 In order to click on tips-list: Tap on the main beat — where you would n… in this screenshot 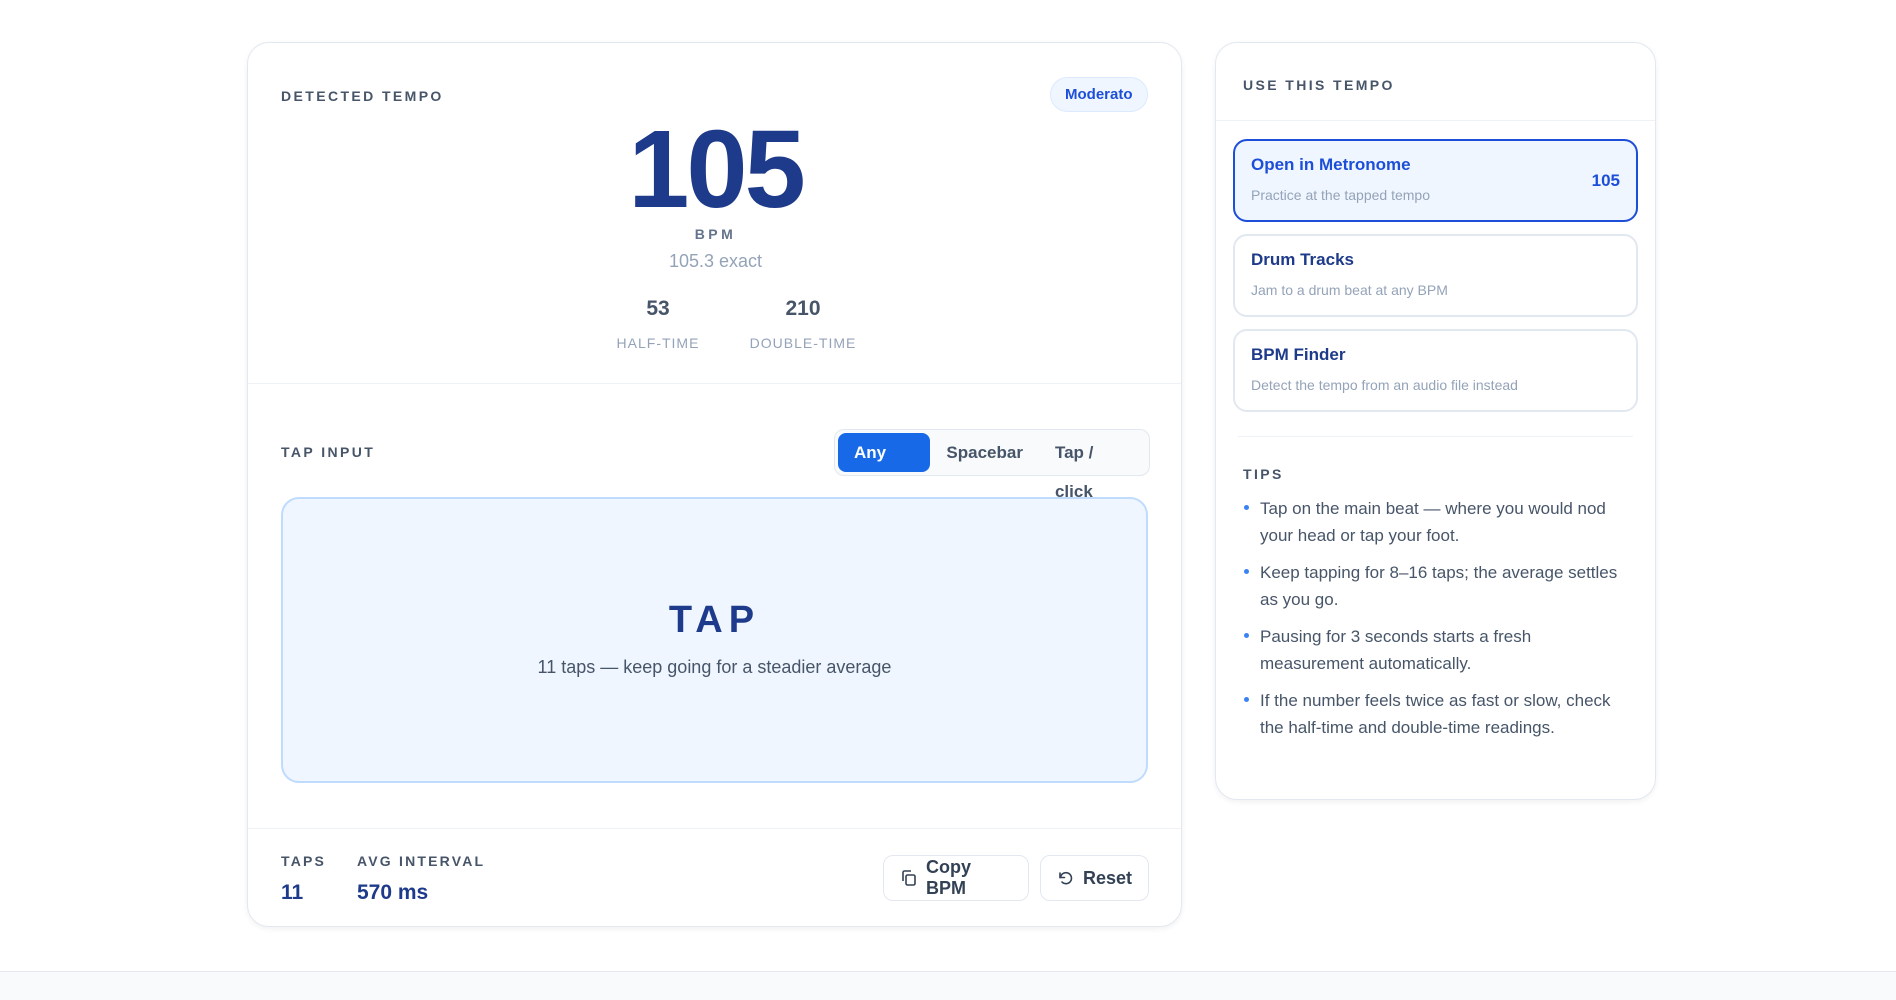, I will do `click(1438, 623)`.